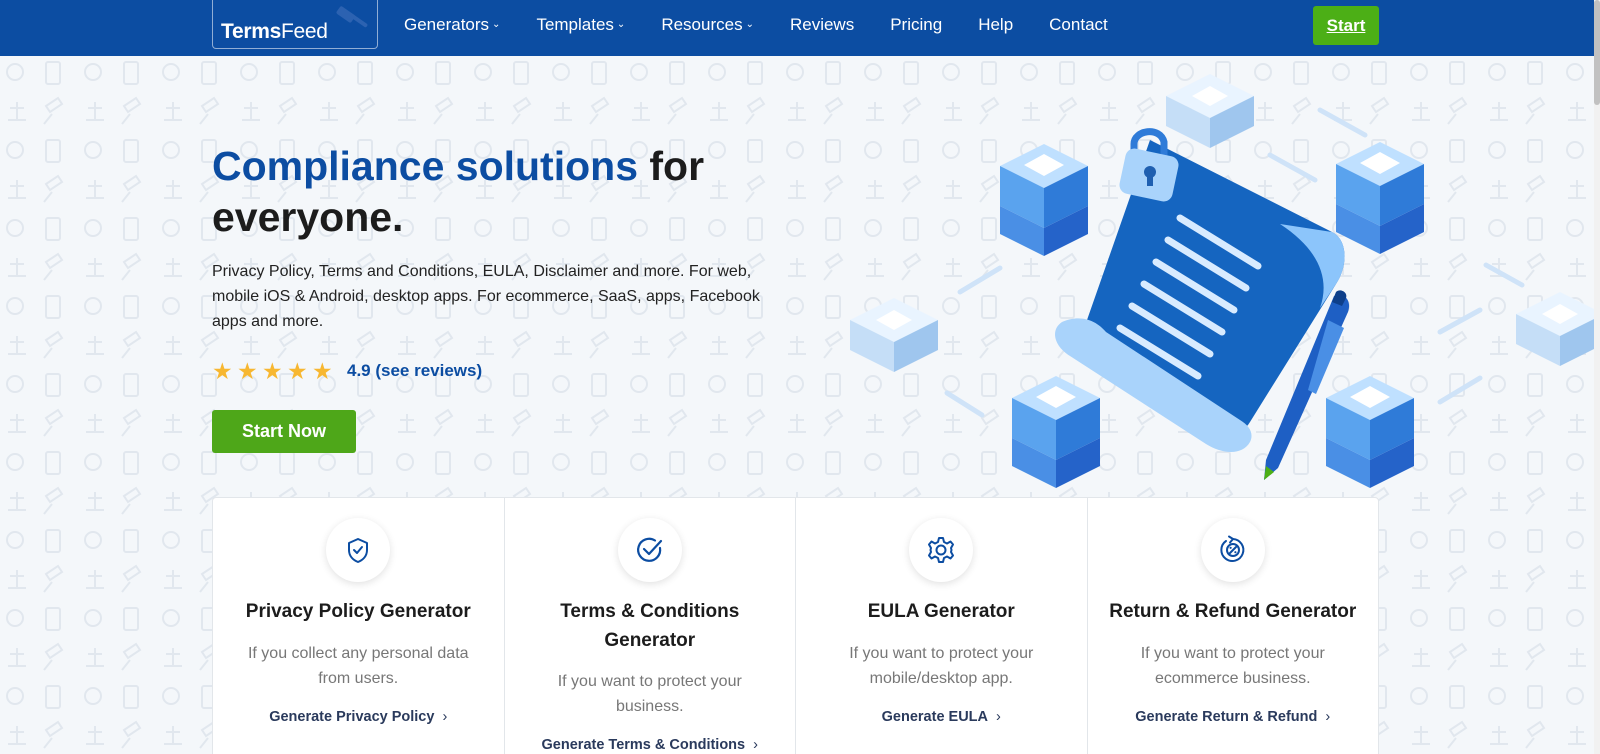 This screenshot has height=754, width=1600. Describe the element at coordinates (358, 611) in the screenshot. I see `card-title: Privacy Policy Generator` at that location.